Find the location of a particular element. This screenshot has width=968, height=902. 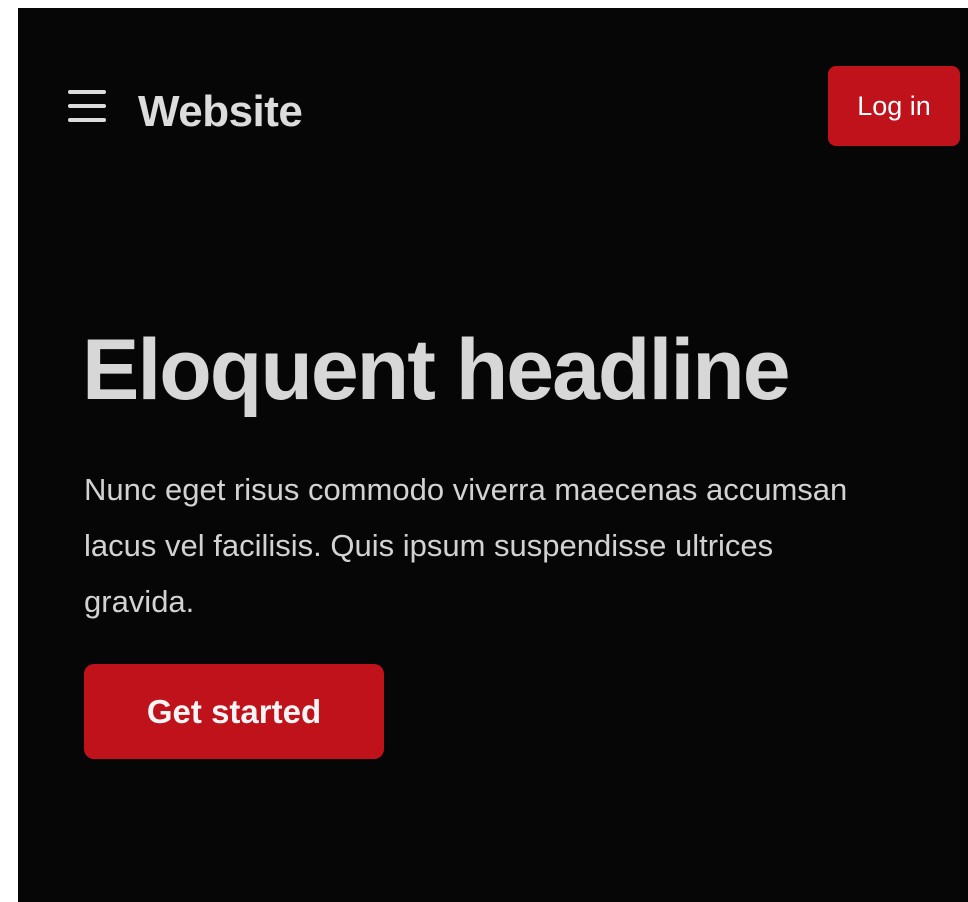

hamburger-menu-icon is located at coordinates (87, 108).